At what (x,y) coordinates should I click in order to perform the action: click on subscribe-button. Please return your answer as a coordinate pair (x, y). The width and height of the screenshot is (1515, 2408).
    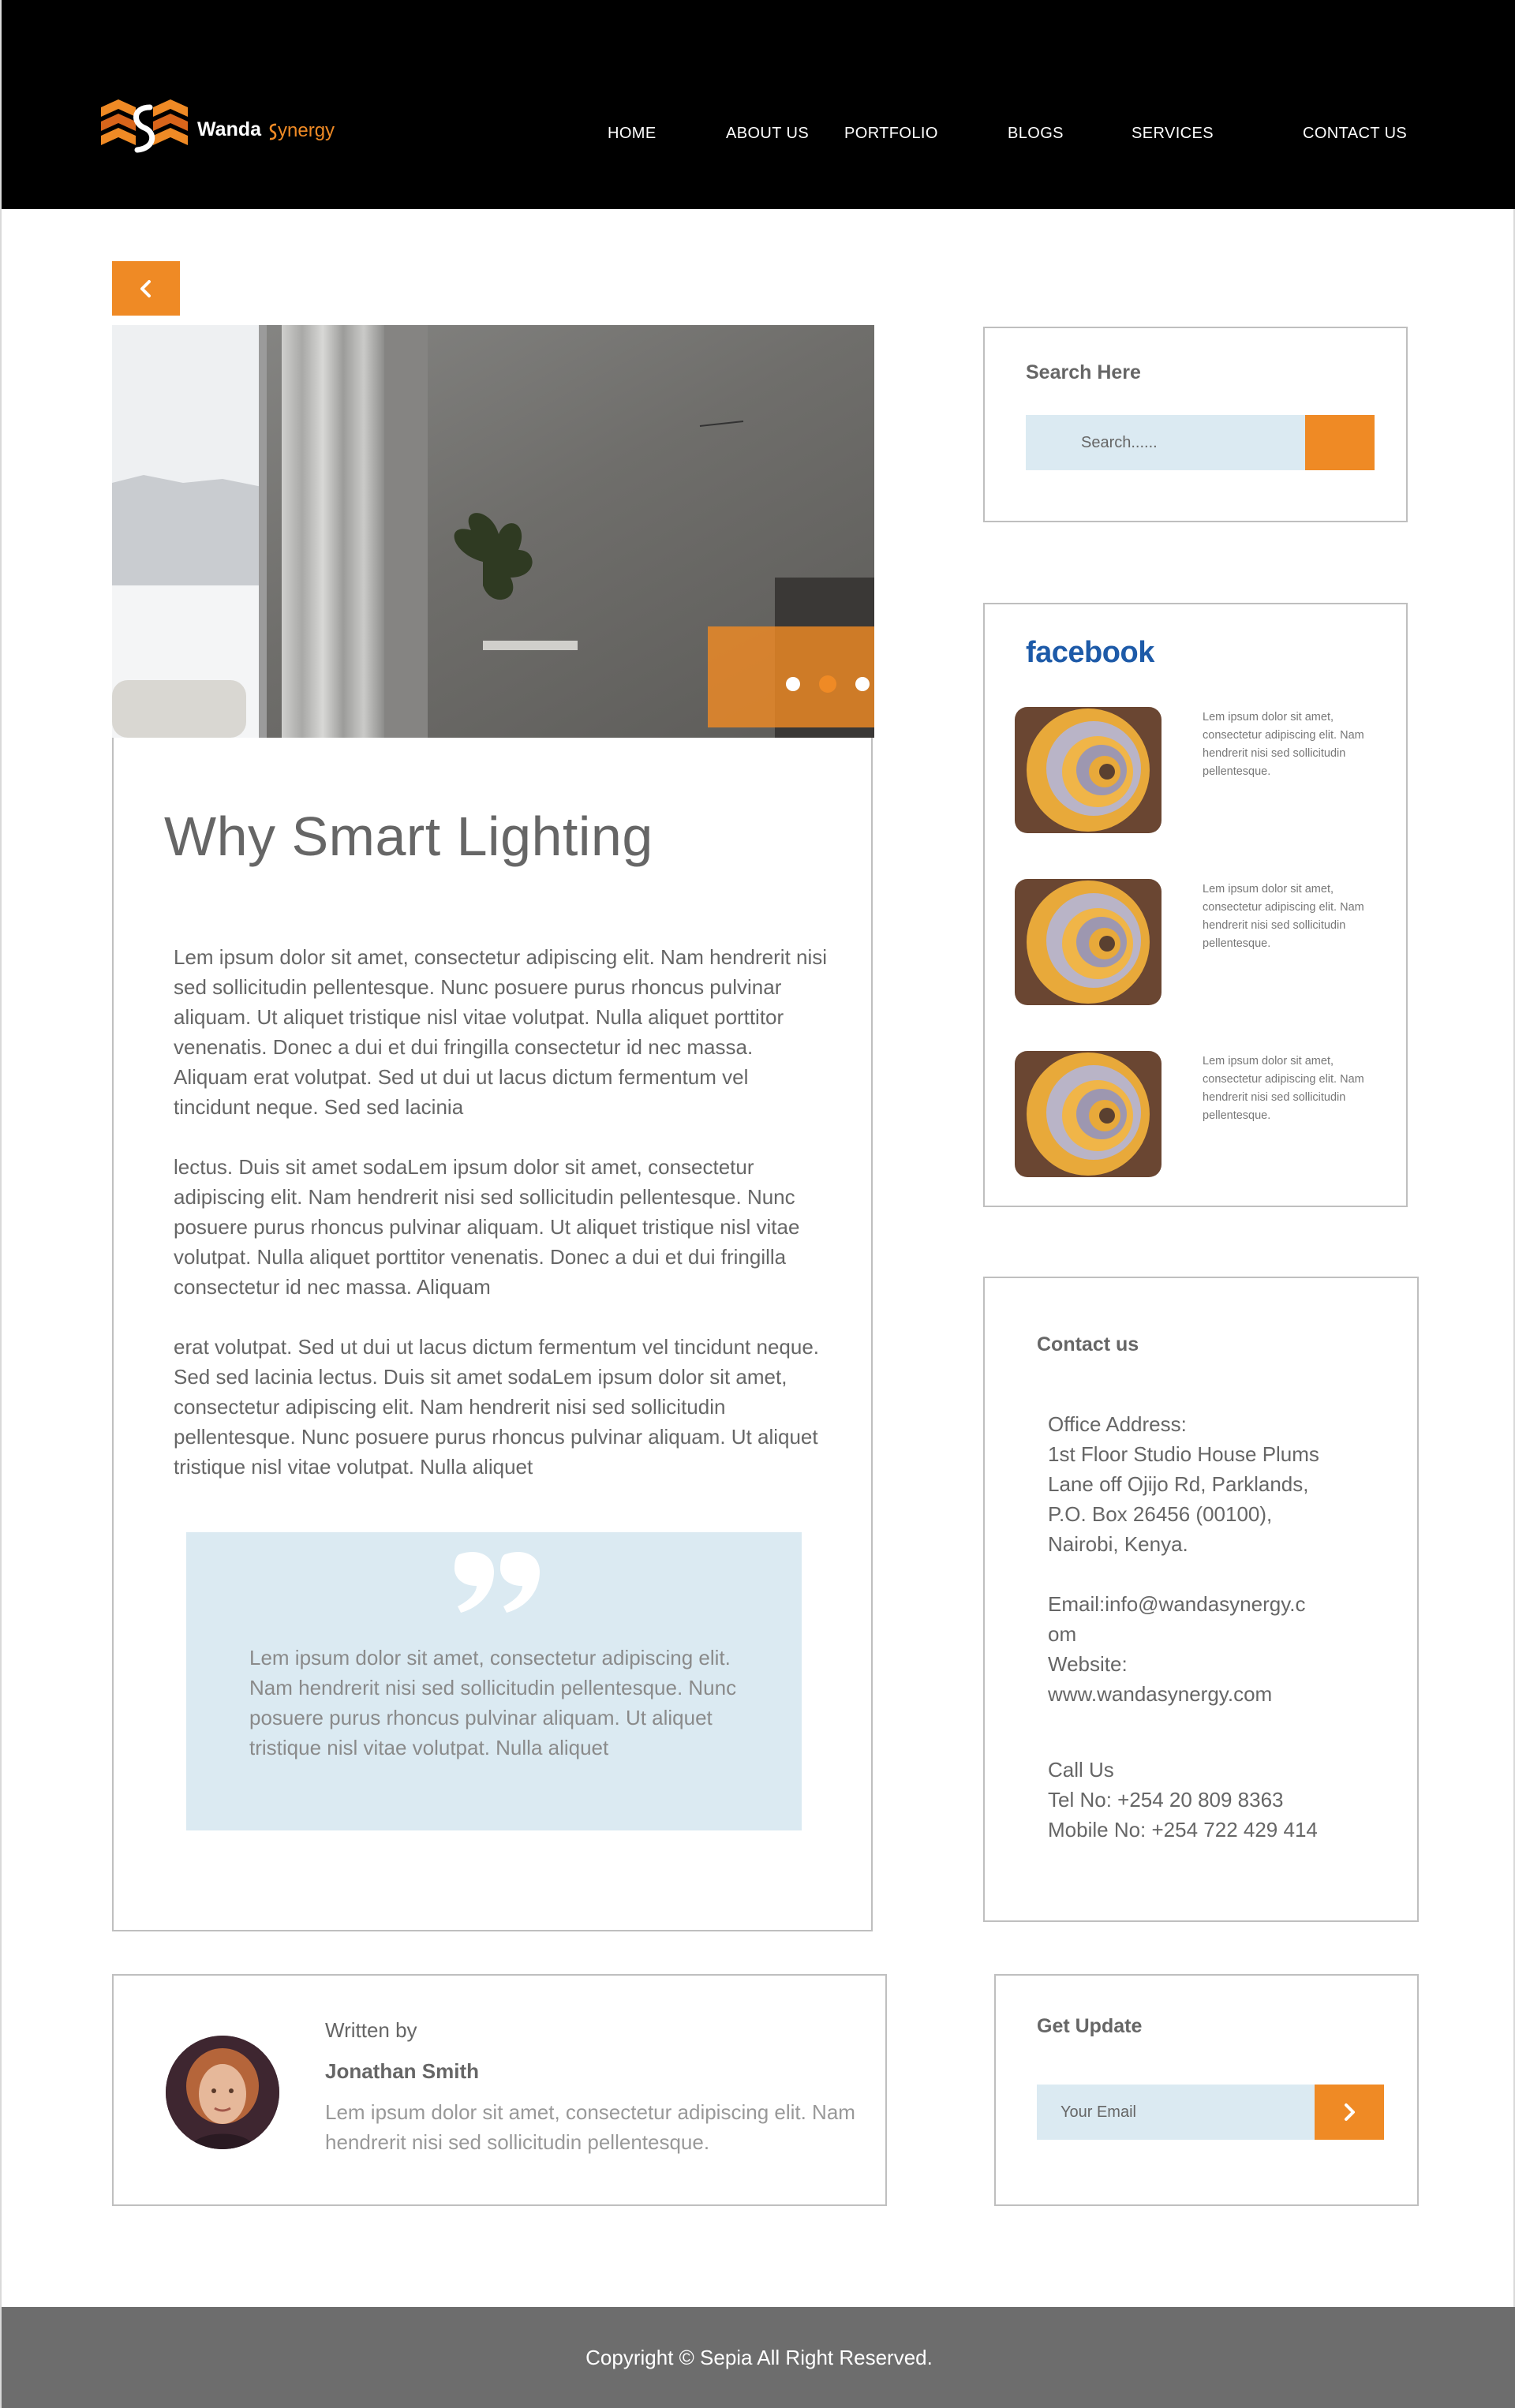
    Looking at the image, I should click on (1349, 2112).